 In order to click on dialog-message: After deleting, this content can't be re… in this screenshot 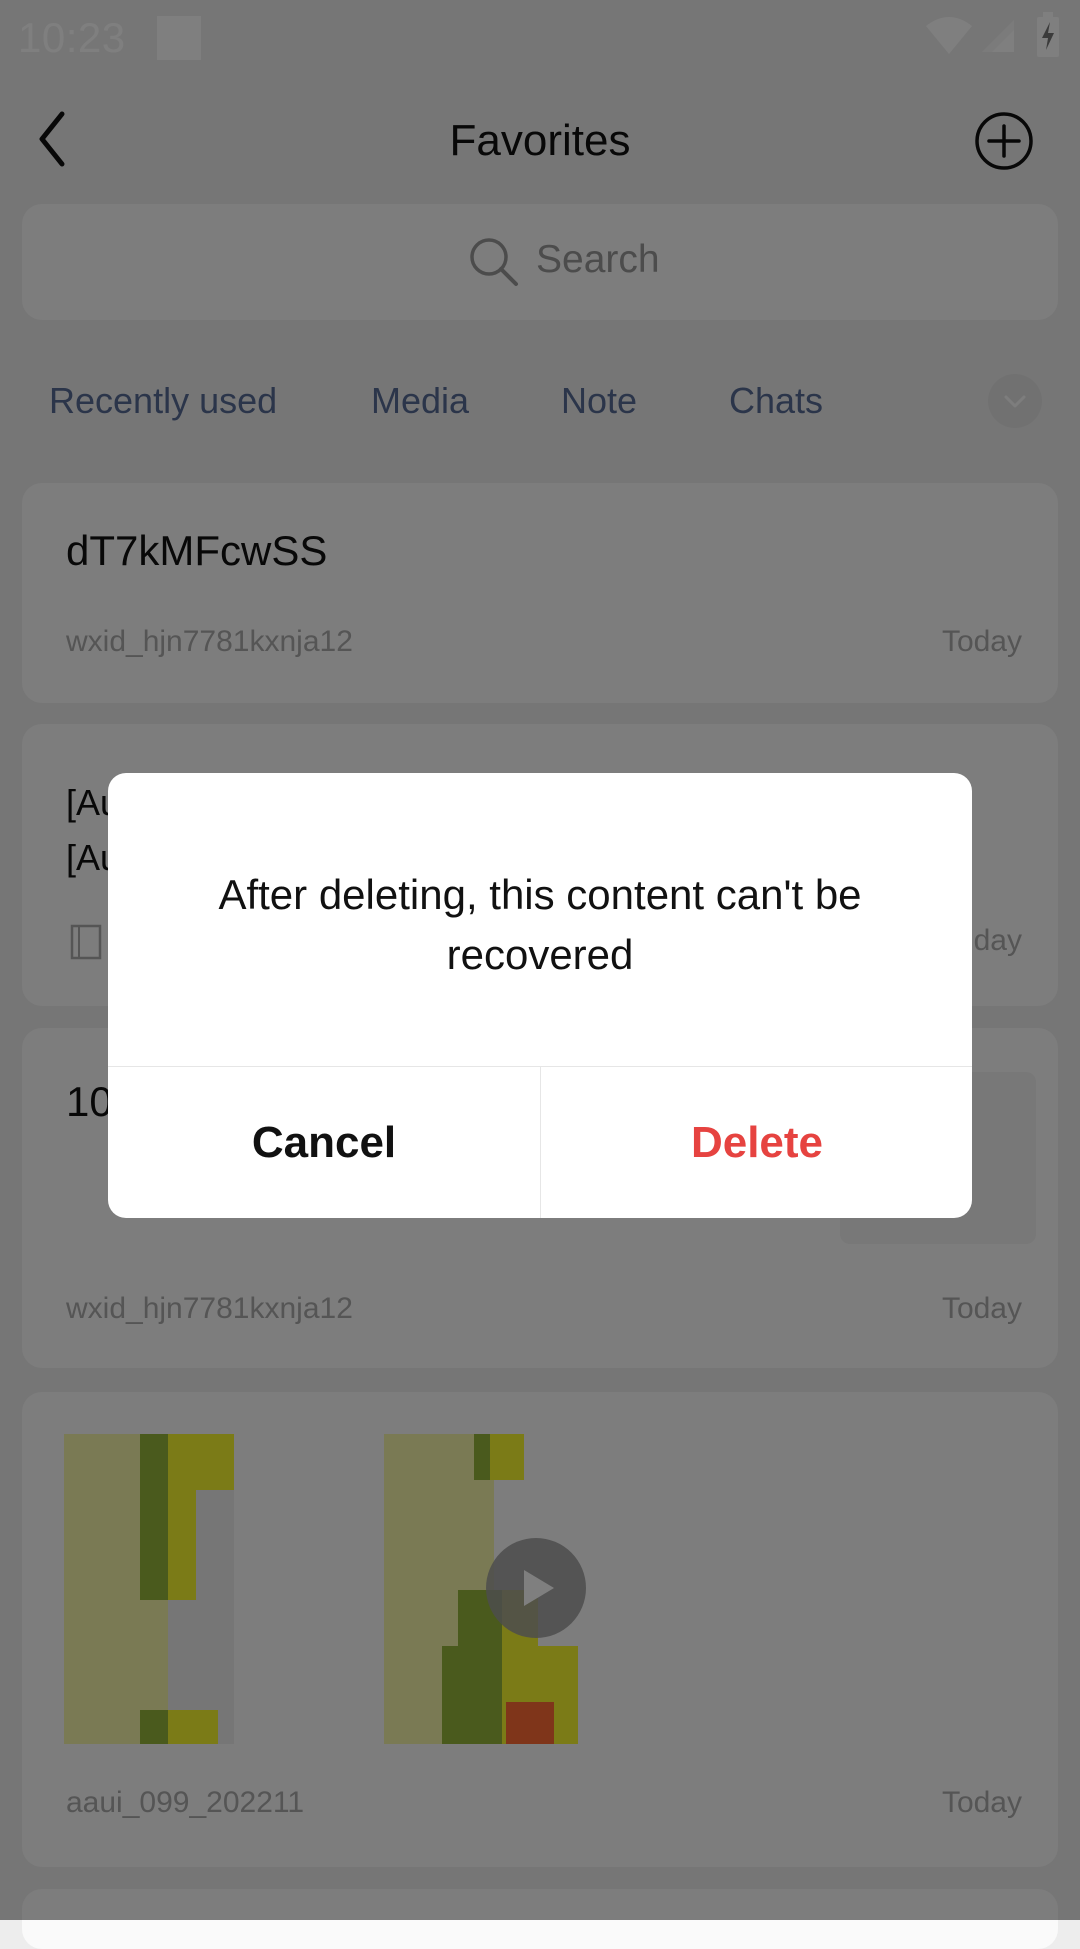, I will do `click(540, 924)`.